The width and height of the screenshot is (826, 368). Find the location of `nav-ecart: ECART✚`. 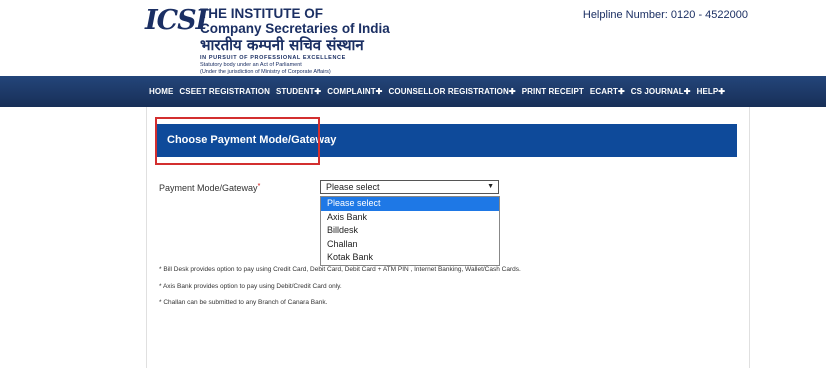

nav-ecart: ECART✚ is located at coordinates (607, 91).